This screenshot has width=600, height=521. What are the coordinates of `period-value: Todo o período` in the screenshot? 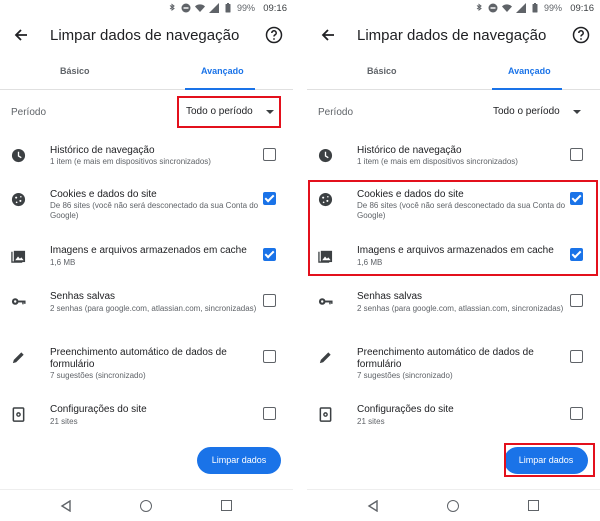 It's located at (526, 111).